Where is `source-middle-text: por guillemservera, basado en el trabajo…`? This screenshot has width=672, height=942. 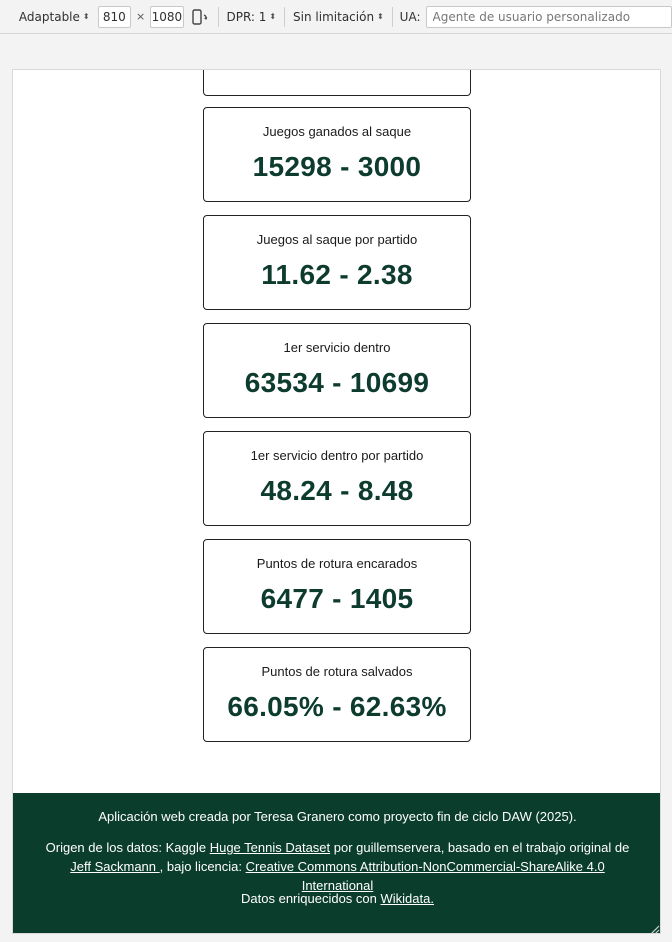 source-middle-text: por guillemservera, basado en el trabajo… is located at coordinates (480, 847).